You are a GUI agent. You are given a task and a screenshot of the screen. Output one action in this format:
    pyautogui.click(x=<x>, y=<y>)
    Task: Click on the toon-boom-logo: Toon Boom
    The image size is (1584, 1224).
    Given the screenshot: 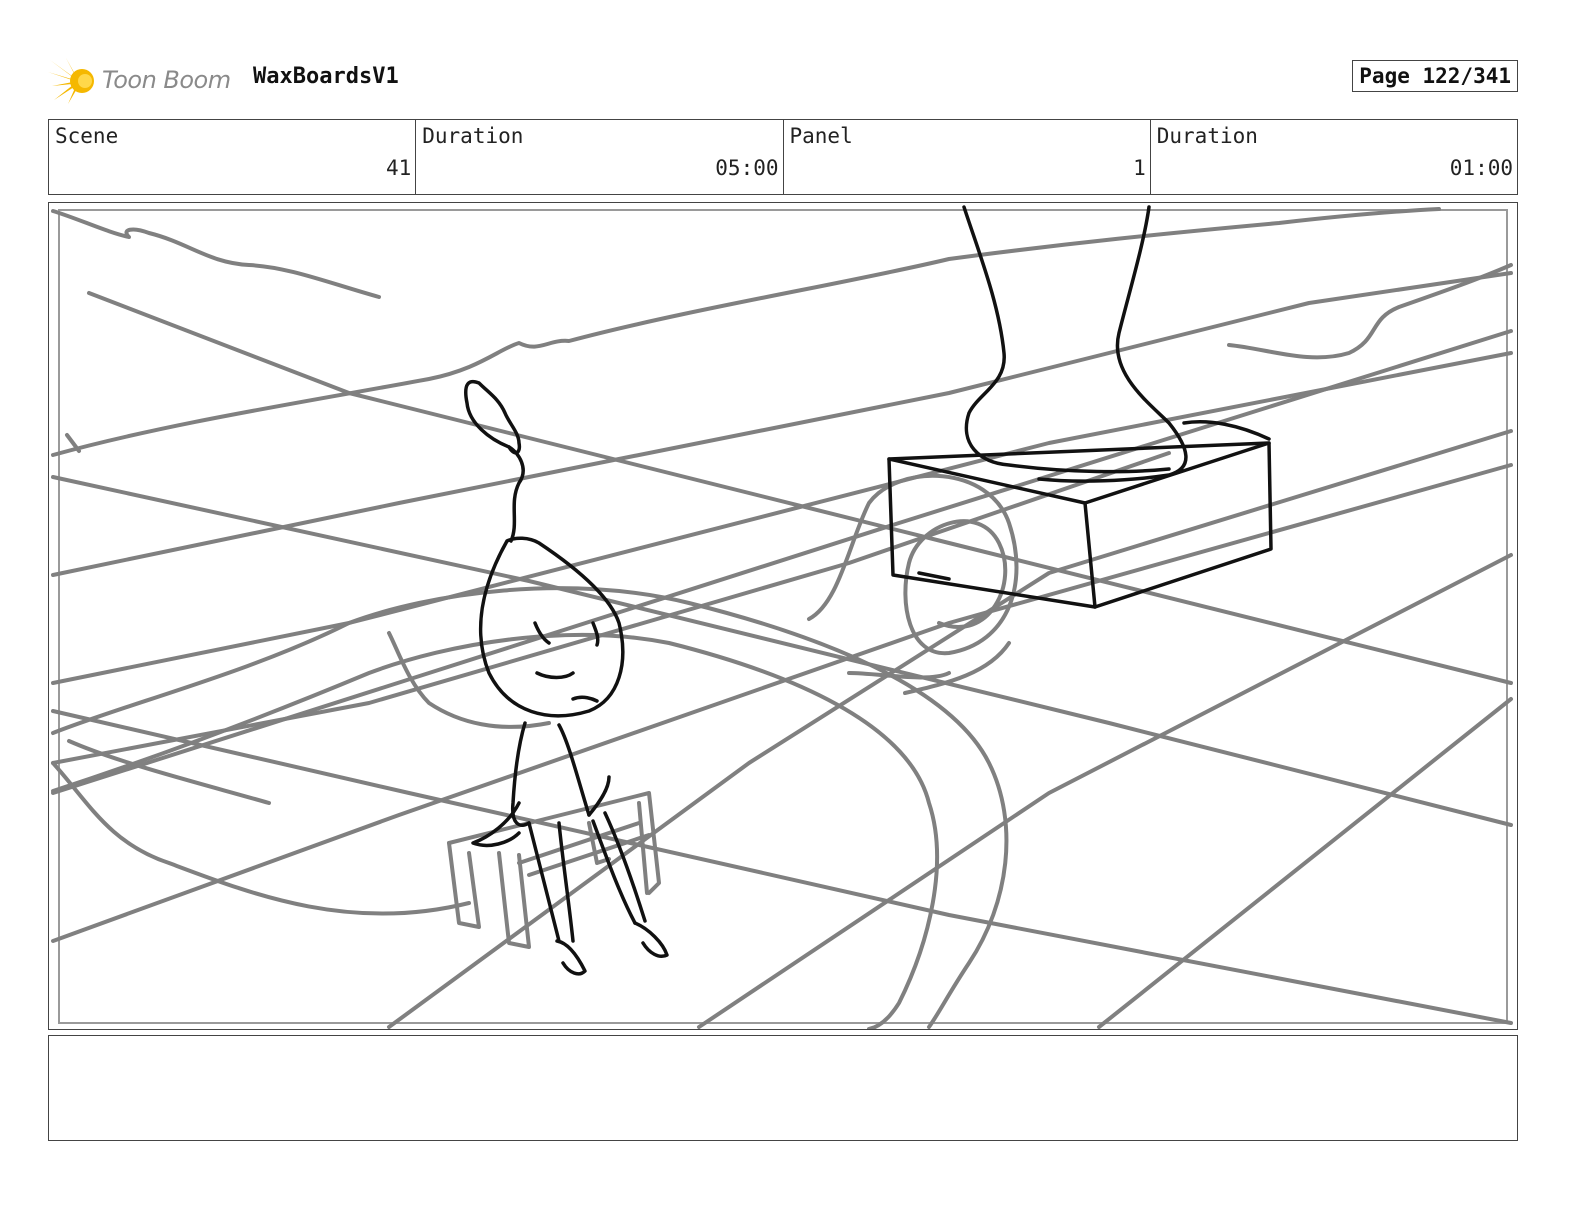 What is the action you would take?
    pyautogui.click(x=143, y=80)
    